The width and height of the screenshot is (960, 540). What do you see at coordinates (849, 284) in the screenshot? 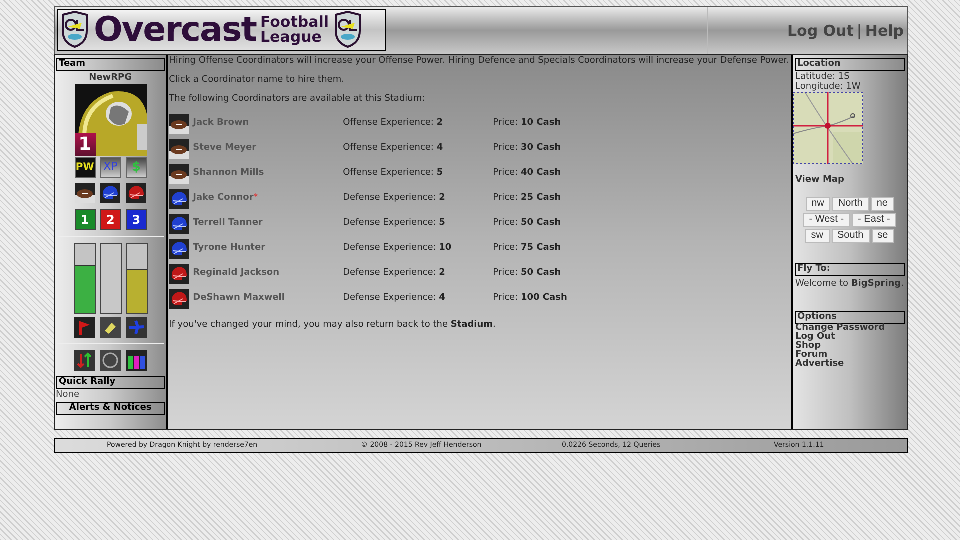
I see `welcome-text: Welcome to BigSpring.` at bounding box center [849, 284].